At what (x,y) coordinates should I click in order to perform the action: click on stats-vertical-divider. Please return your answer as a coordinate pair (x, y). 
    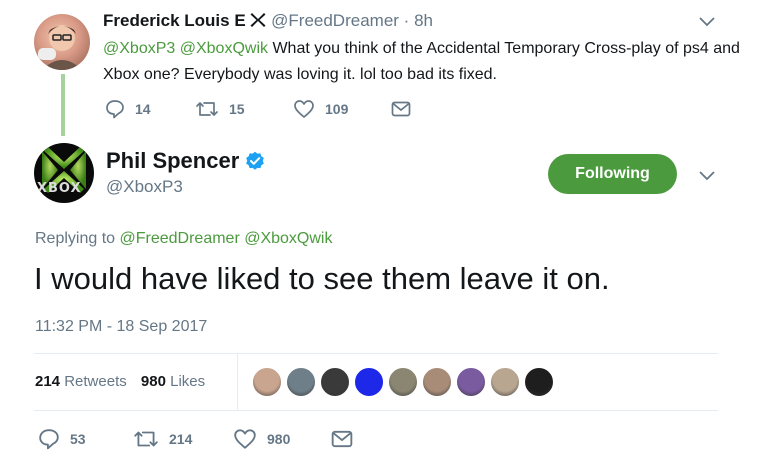
    Looking at the image, I should click on (237, 382).